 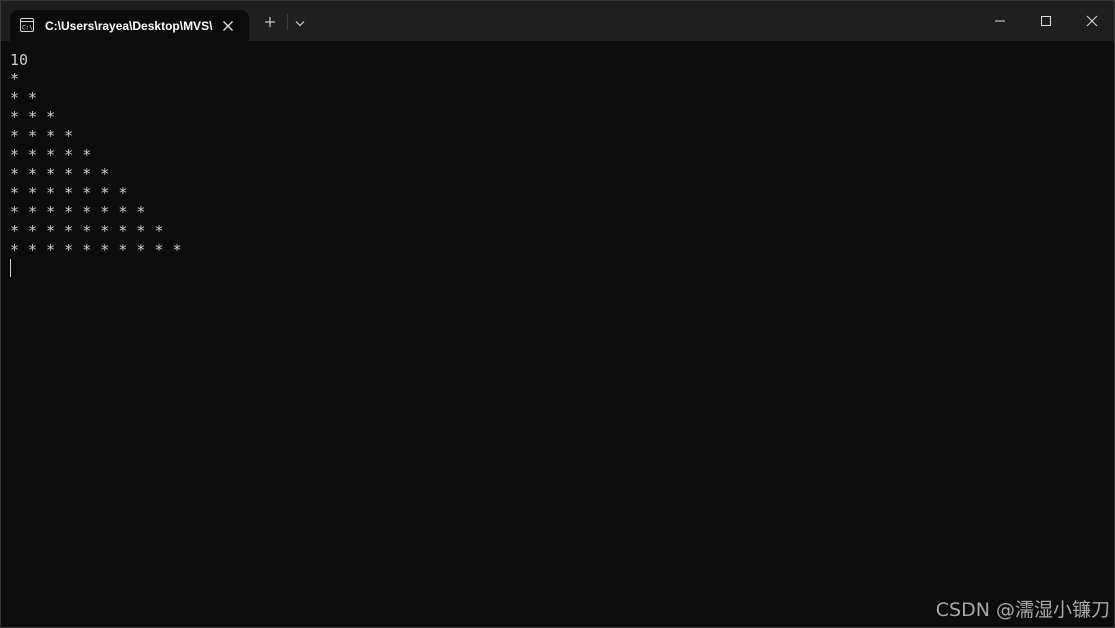 I want to click on maximize-button, so click(x=1046, y=21).